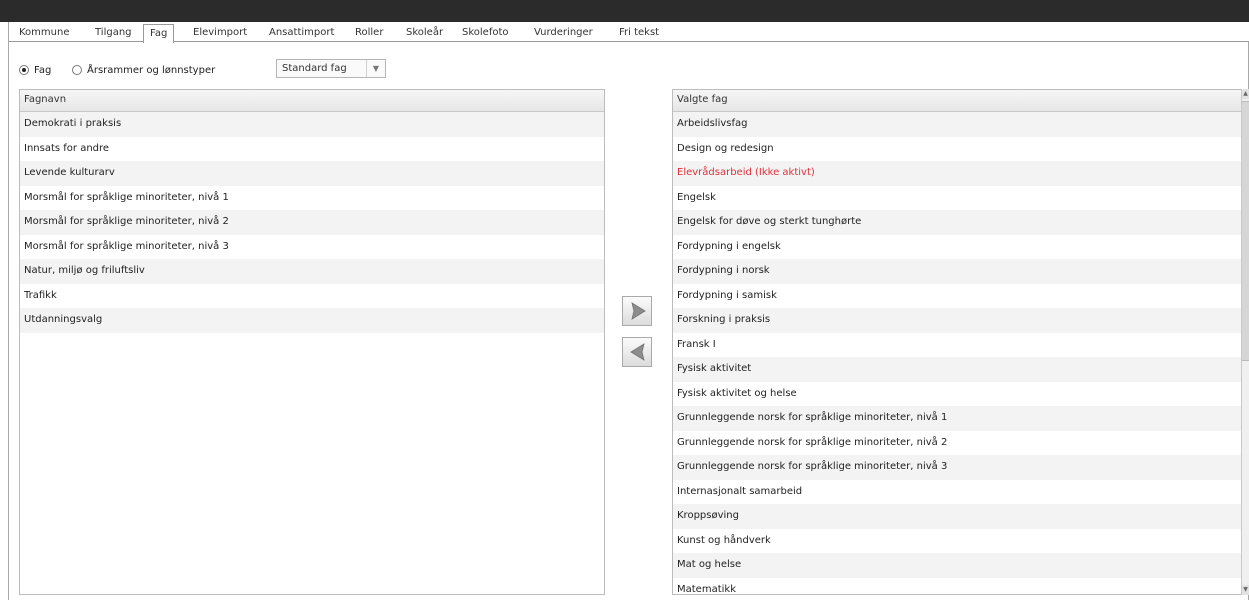  I want to click on tab-kommune: Kommune, so click(44, 34).